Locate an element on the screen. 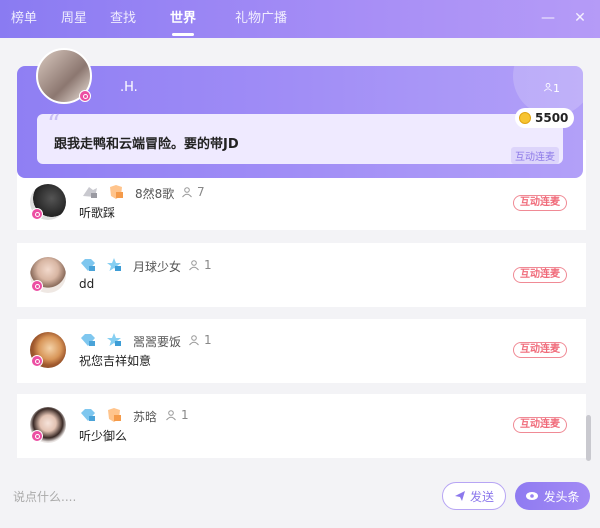  headline-button: 发头条 is located at coordinates (552, 496).